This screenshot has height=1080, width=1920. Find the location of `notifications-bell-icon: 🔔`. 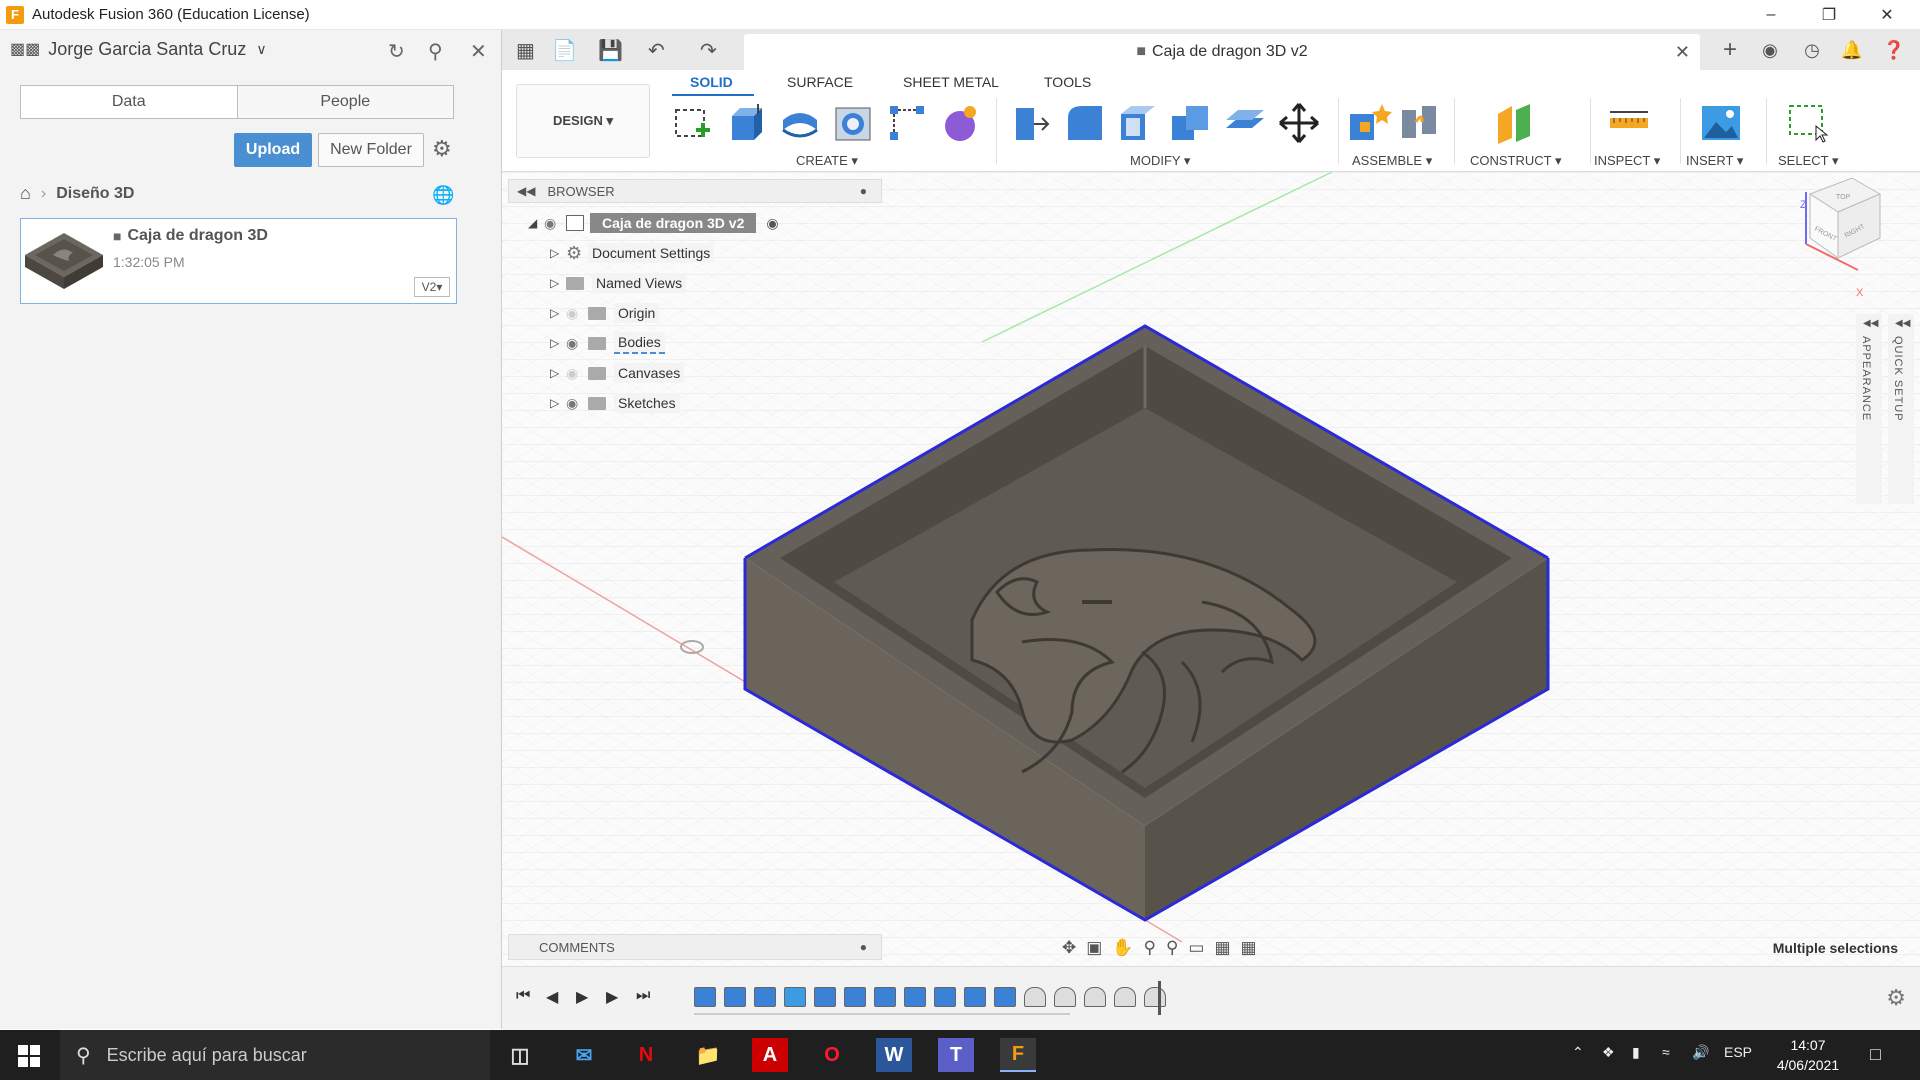

notifications-bell-icon: 🔔 is located at coordinates (1852, 50).